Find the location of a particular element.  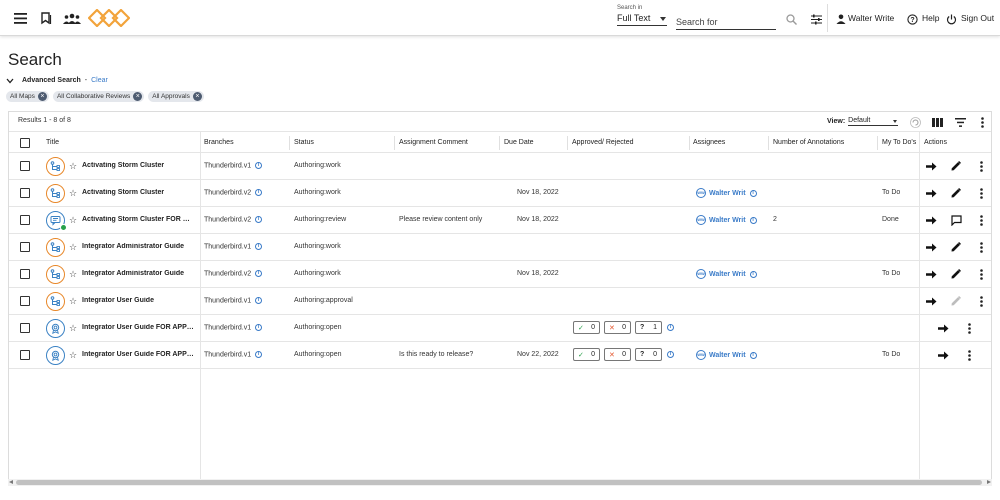

pending-count: ? 0 is located at coordinates (648, 354).